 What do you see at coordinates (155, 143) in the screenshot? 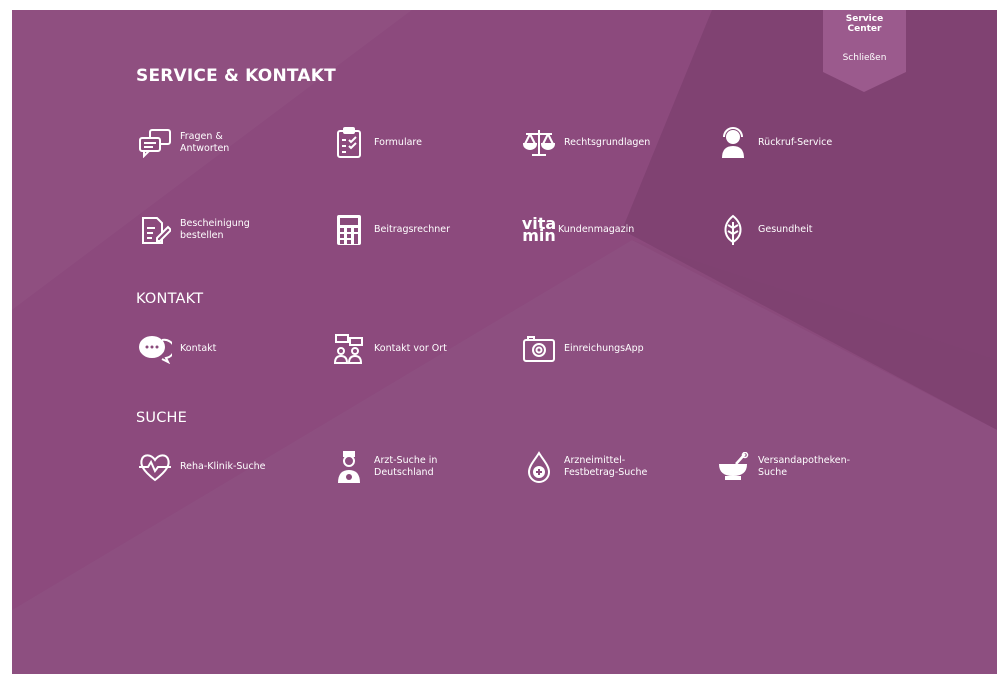
I see `speech-bubbles-icon` at bounding box center [155, 143].